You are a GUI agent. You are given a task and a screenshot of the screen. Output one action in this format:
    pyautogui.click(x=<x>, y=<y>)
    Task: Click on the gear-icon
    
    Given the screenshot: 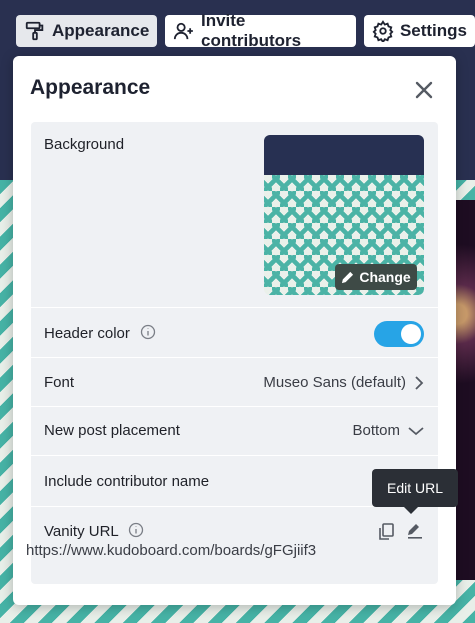 What is the action you would take?
    pyautogui.click(x=383, y=31)
    